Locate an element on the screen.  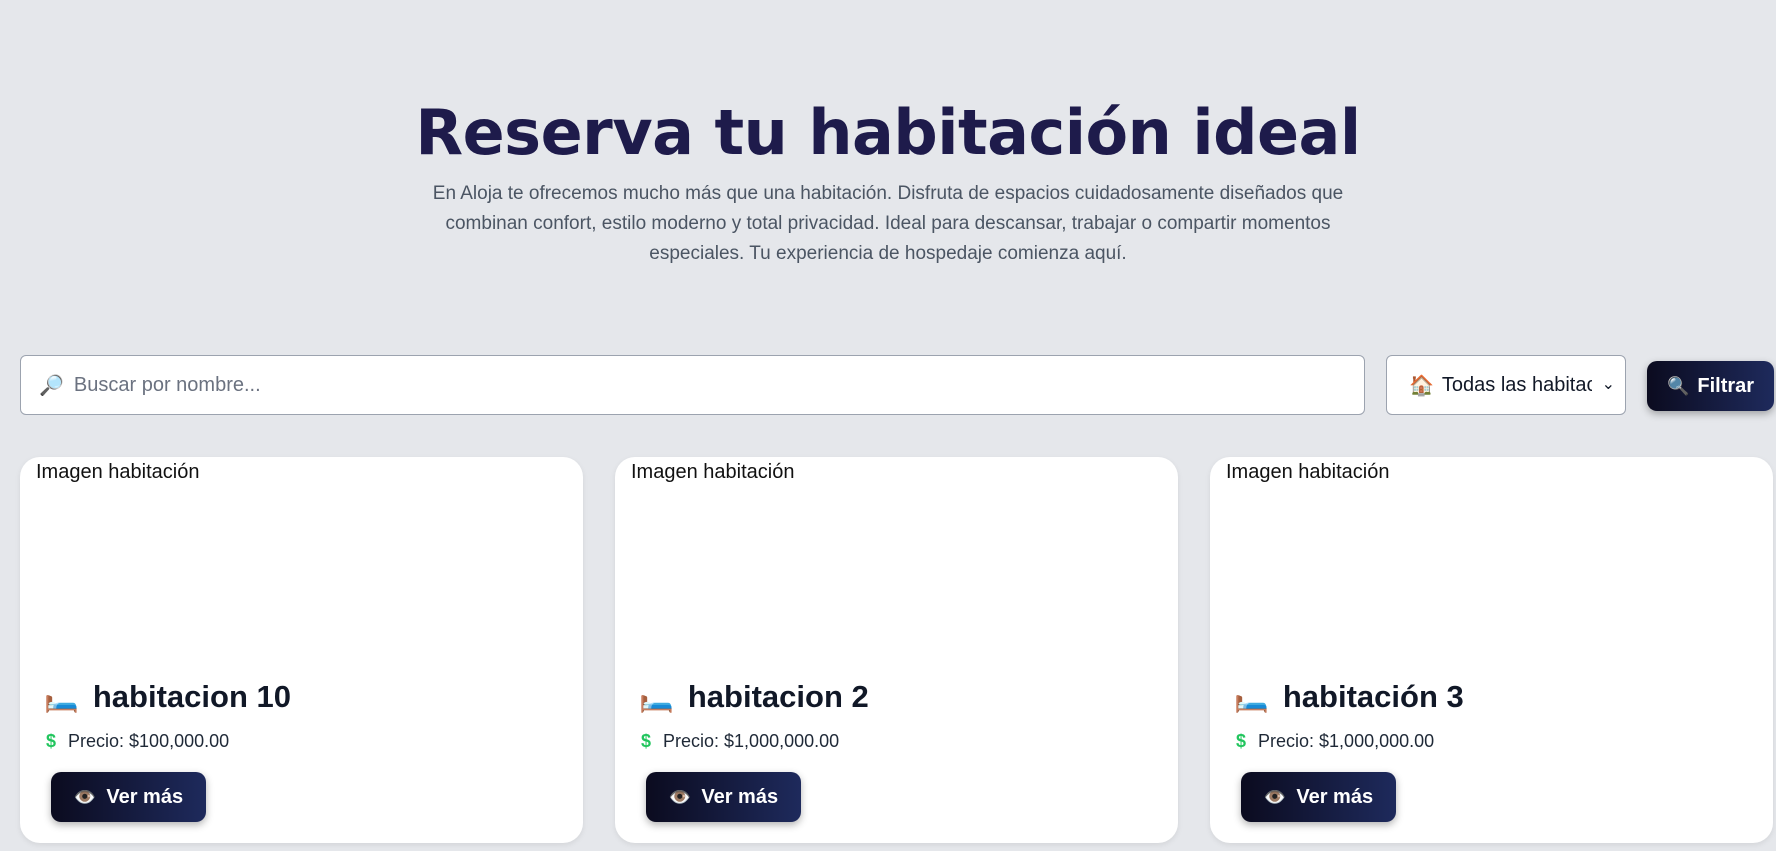
filter-button-label: Filtrar is located at coordinates (1726, 385).